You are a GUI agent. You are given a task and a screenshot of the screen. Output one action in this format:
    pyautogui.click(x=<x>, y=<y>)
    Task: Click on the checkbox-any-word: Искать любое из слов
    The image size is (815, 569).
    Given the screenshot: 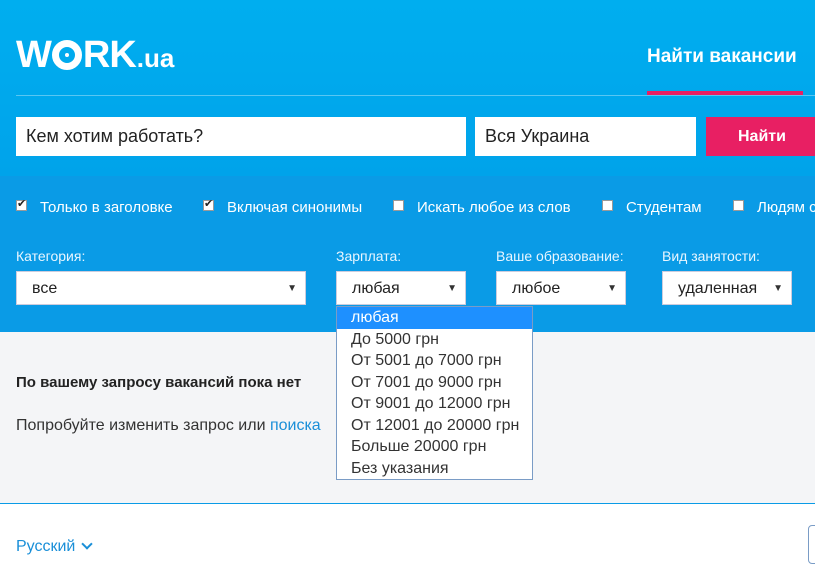 What is the action you would take?
    pyautogui.click(x=482, y=207)
    